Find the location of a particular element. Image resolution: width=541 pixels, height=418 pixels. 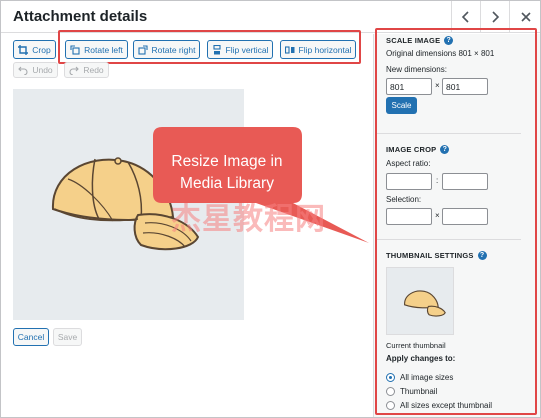

callout-text: Resize Image in Media Library is located at coordinates (227, 173).